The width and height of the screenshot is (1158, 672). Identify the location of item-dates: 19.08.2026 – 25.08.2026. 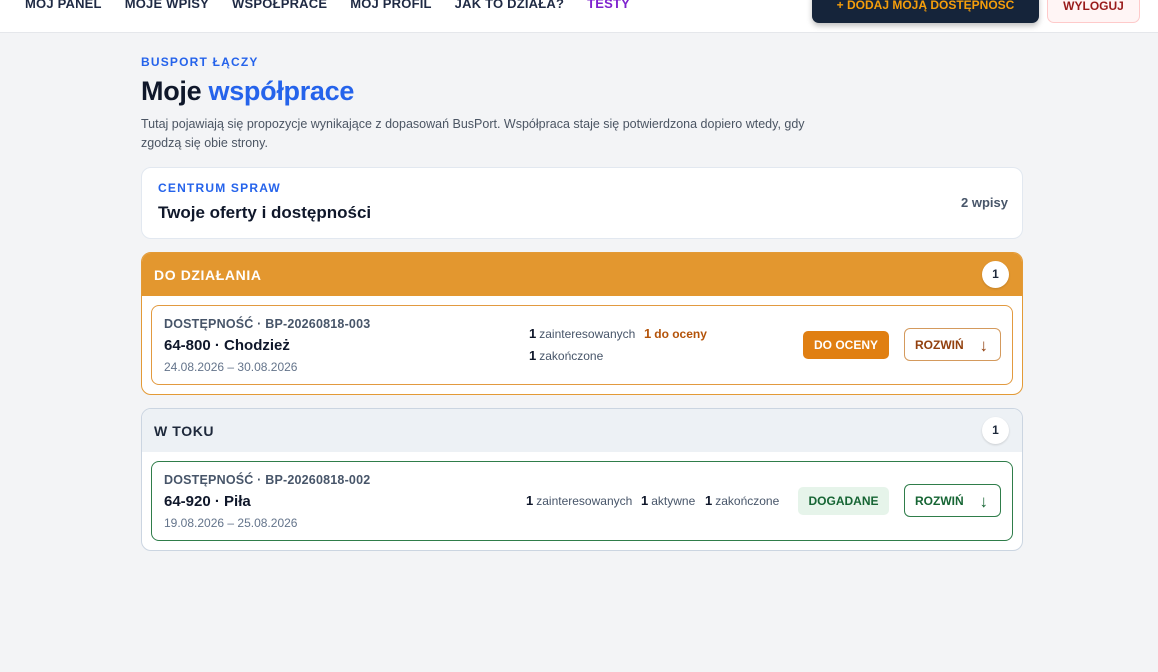
(231, 523).